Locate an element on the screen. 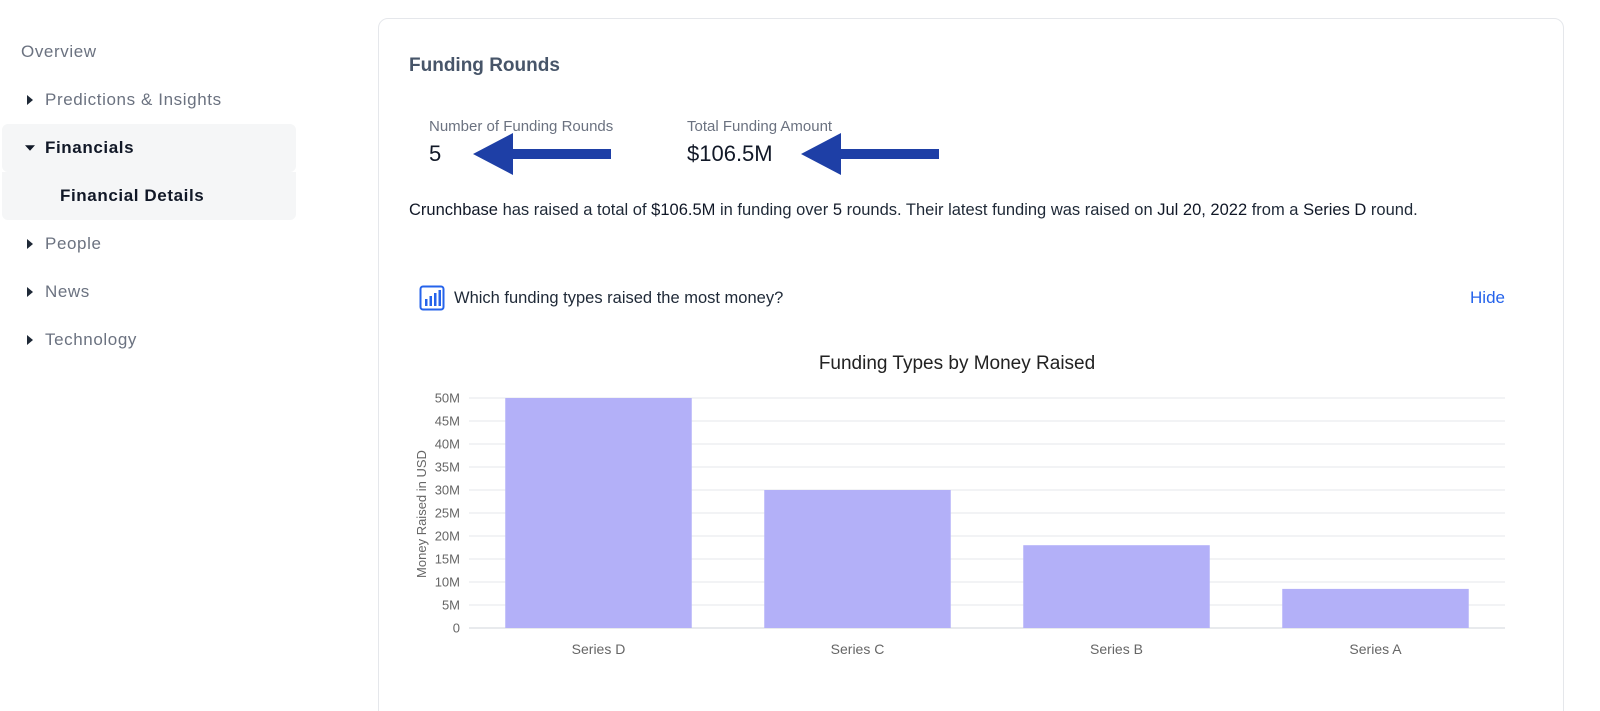  summary-text: in funding over is located at coordinates (774, 210).